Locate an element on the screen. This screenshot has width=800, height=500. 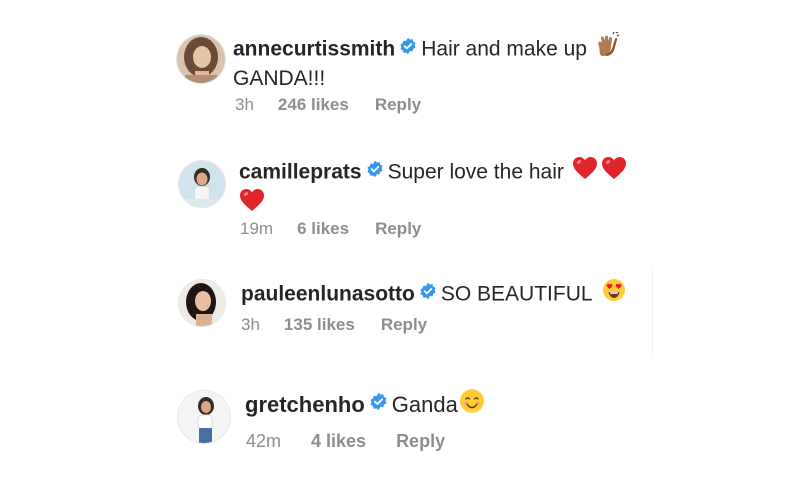
divider is located at coordinates (652, 312).